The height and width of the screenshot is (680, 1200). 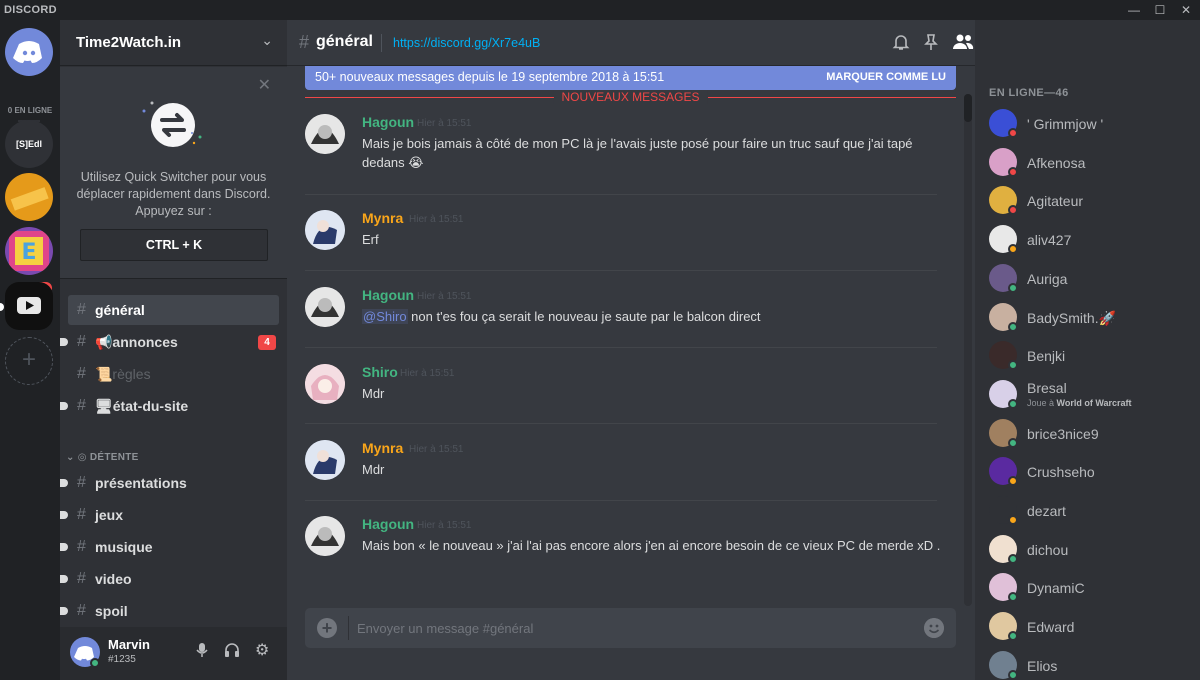 I want to click on message-author: Shiro, so click(x=380, y=372).